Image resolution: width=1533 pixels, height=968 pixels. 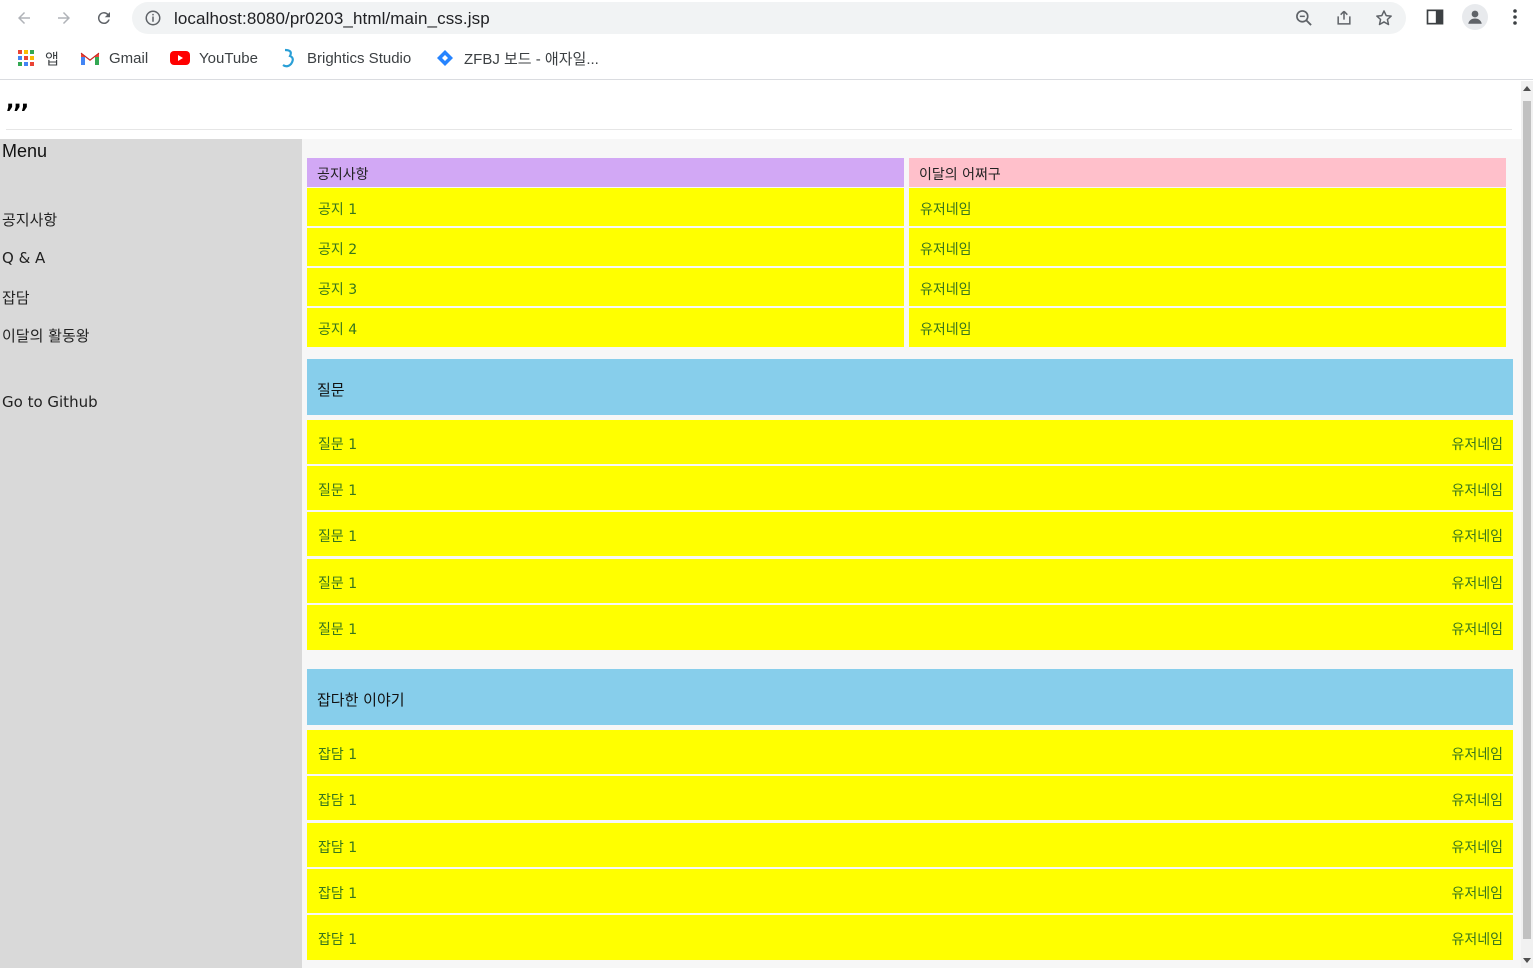 I want to click on bookmark-star-icon, so click(x=1384, y=18).